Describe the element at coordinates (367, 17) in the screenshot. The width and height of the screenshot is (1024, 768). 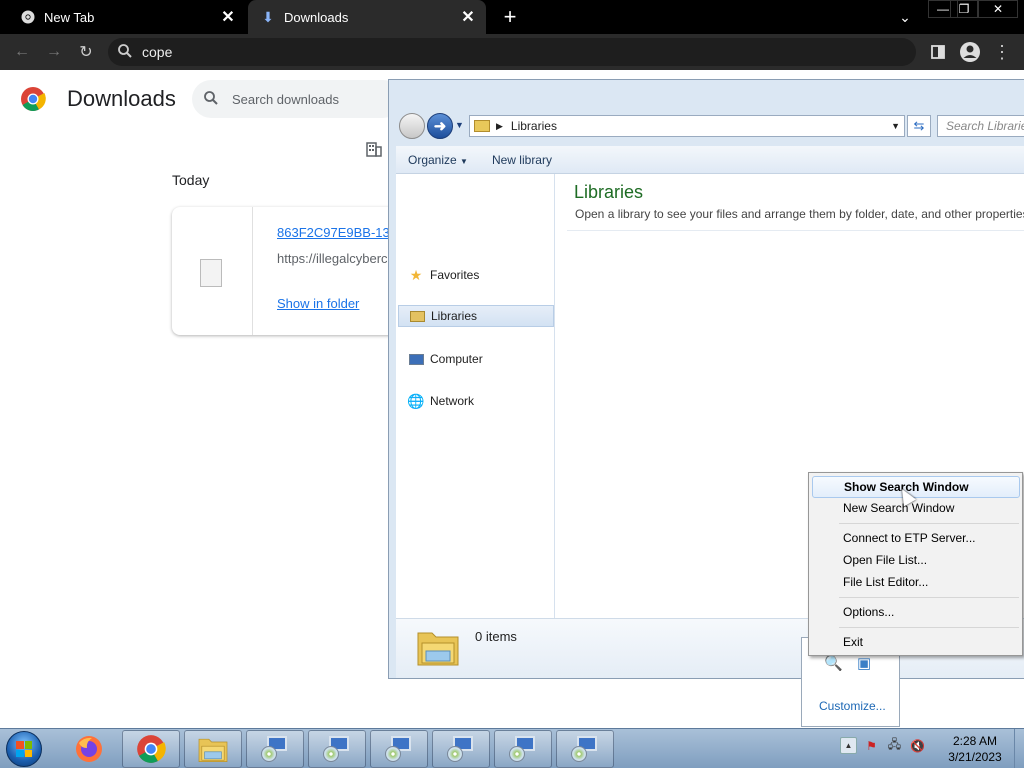
I see `tab-downloads: ⬇ Downloads ✕` at that location.